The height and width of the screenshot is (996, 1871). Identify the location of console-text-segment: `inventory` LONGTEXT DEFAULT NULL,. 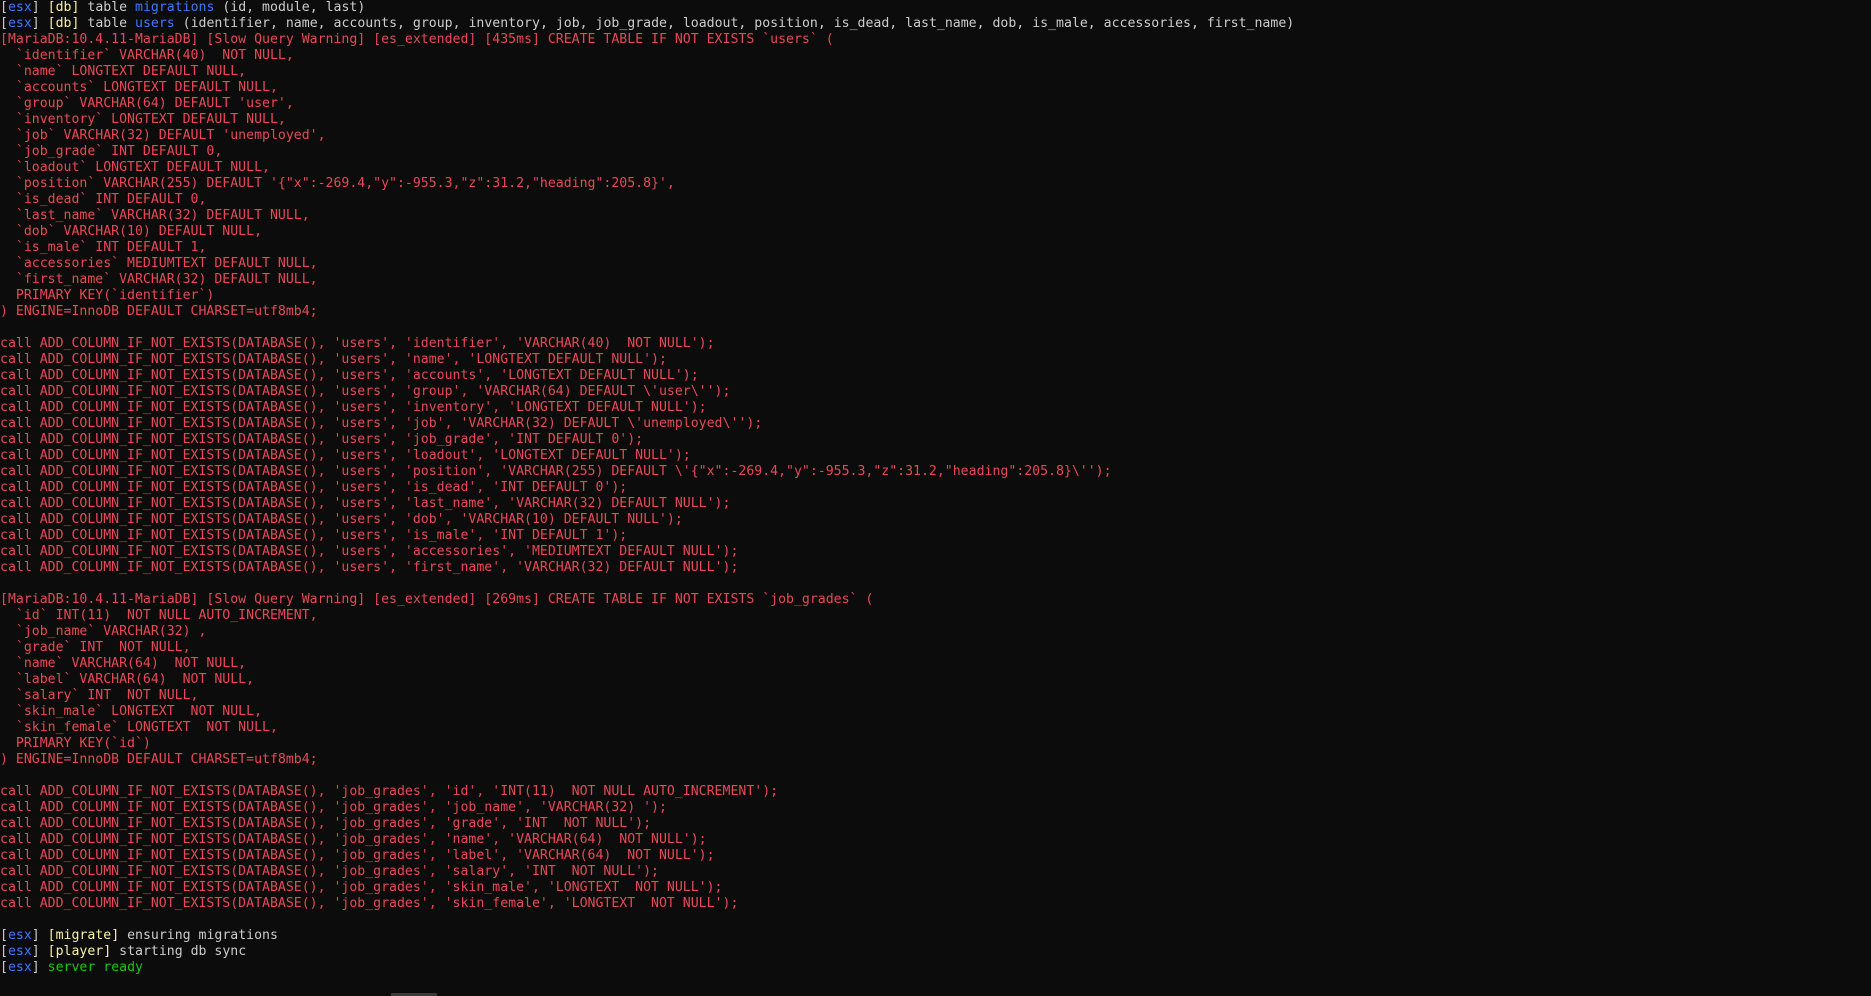
(143, 119).